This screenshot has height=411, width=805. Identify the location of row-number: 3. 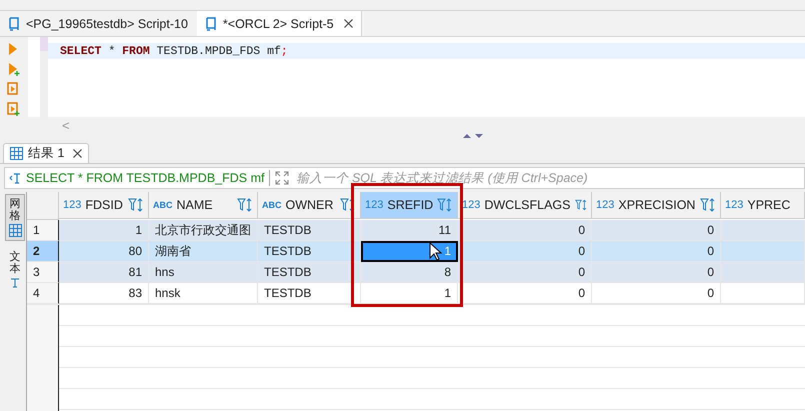
(43, 272).